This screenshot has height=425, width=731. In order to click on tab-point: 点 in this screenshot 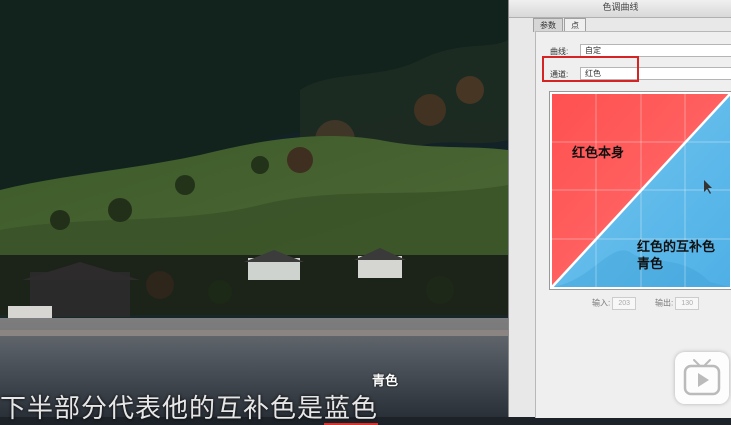, I will do `click(575, 25)`.